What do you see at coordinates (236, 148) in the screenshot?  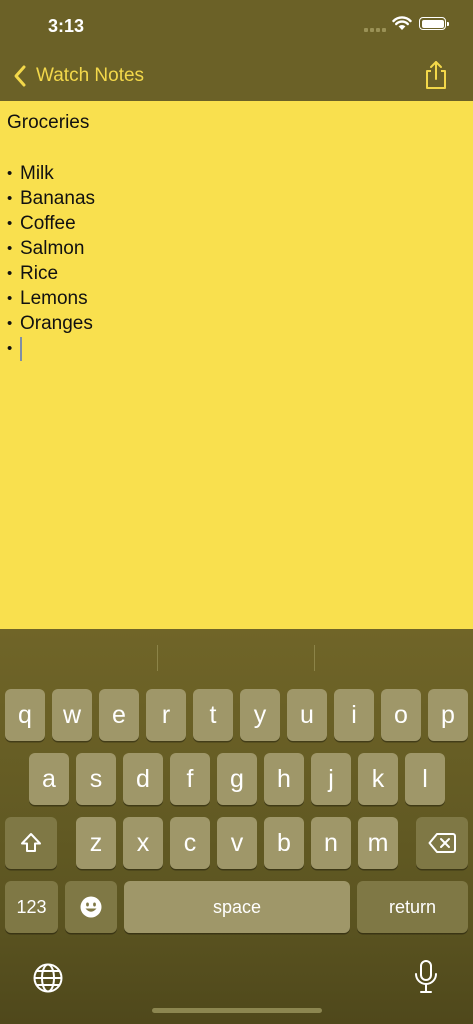 I see `note-blank-line` at bounding box center [236, 148].